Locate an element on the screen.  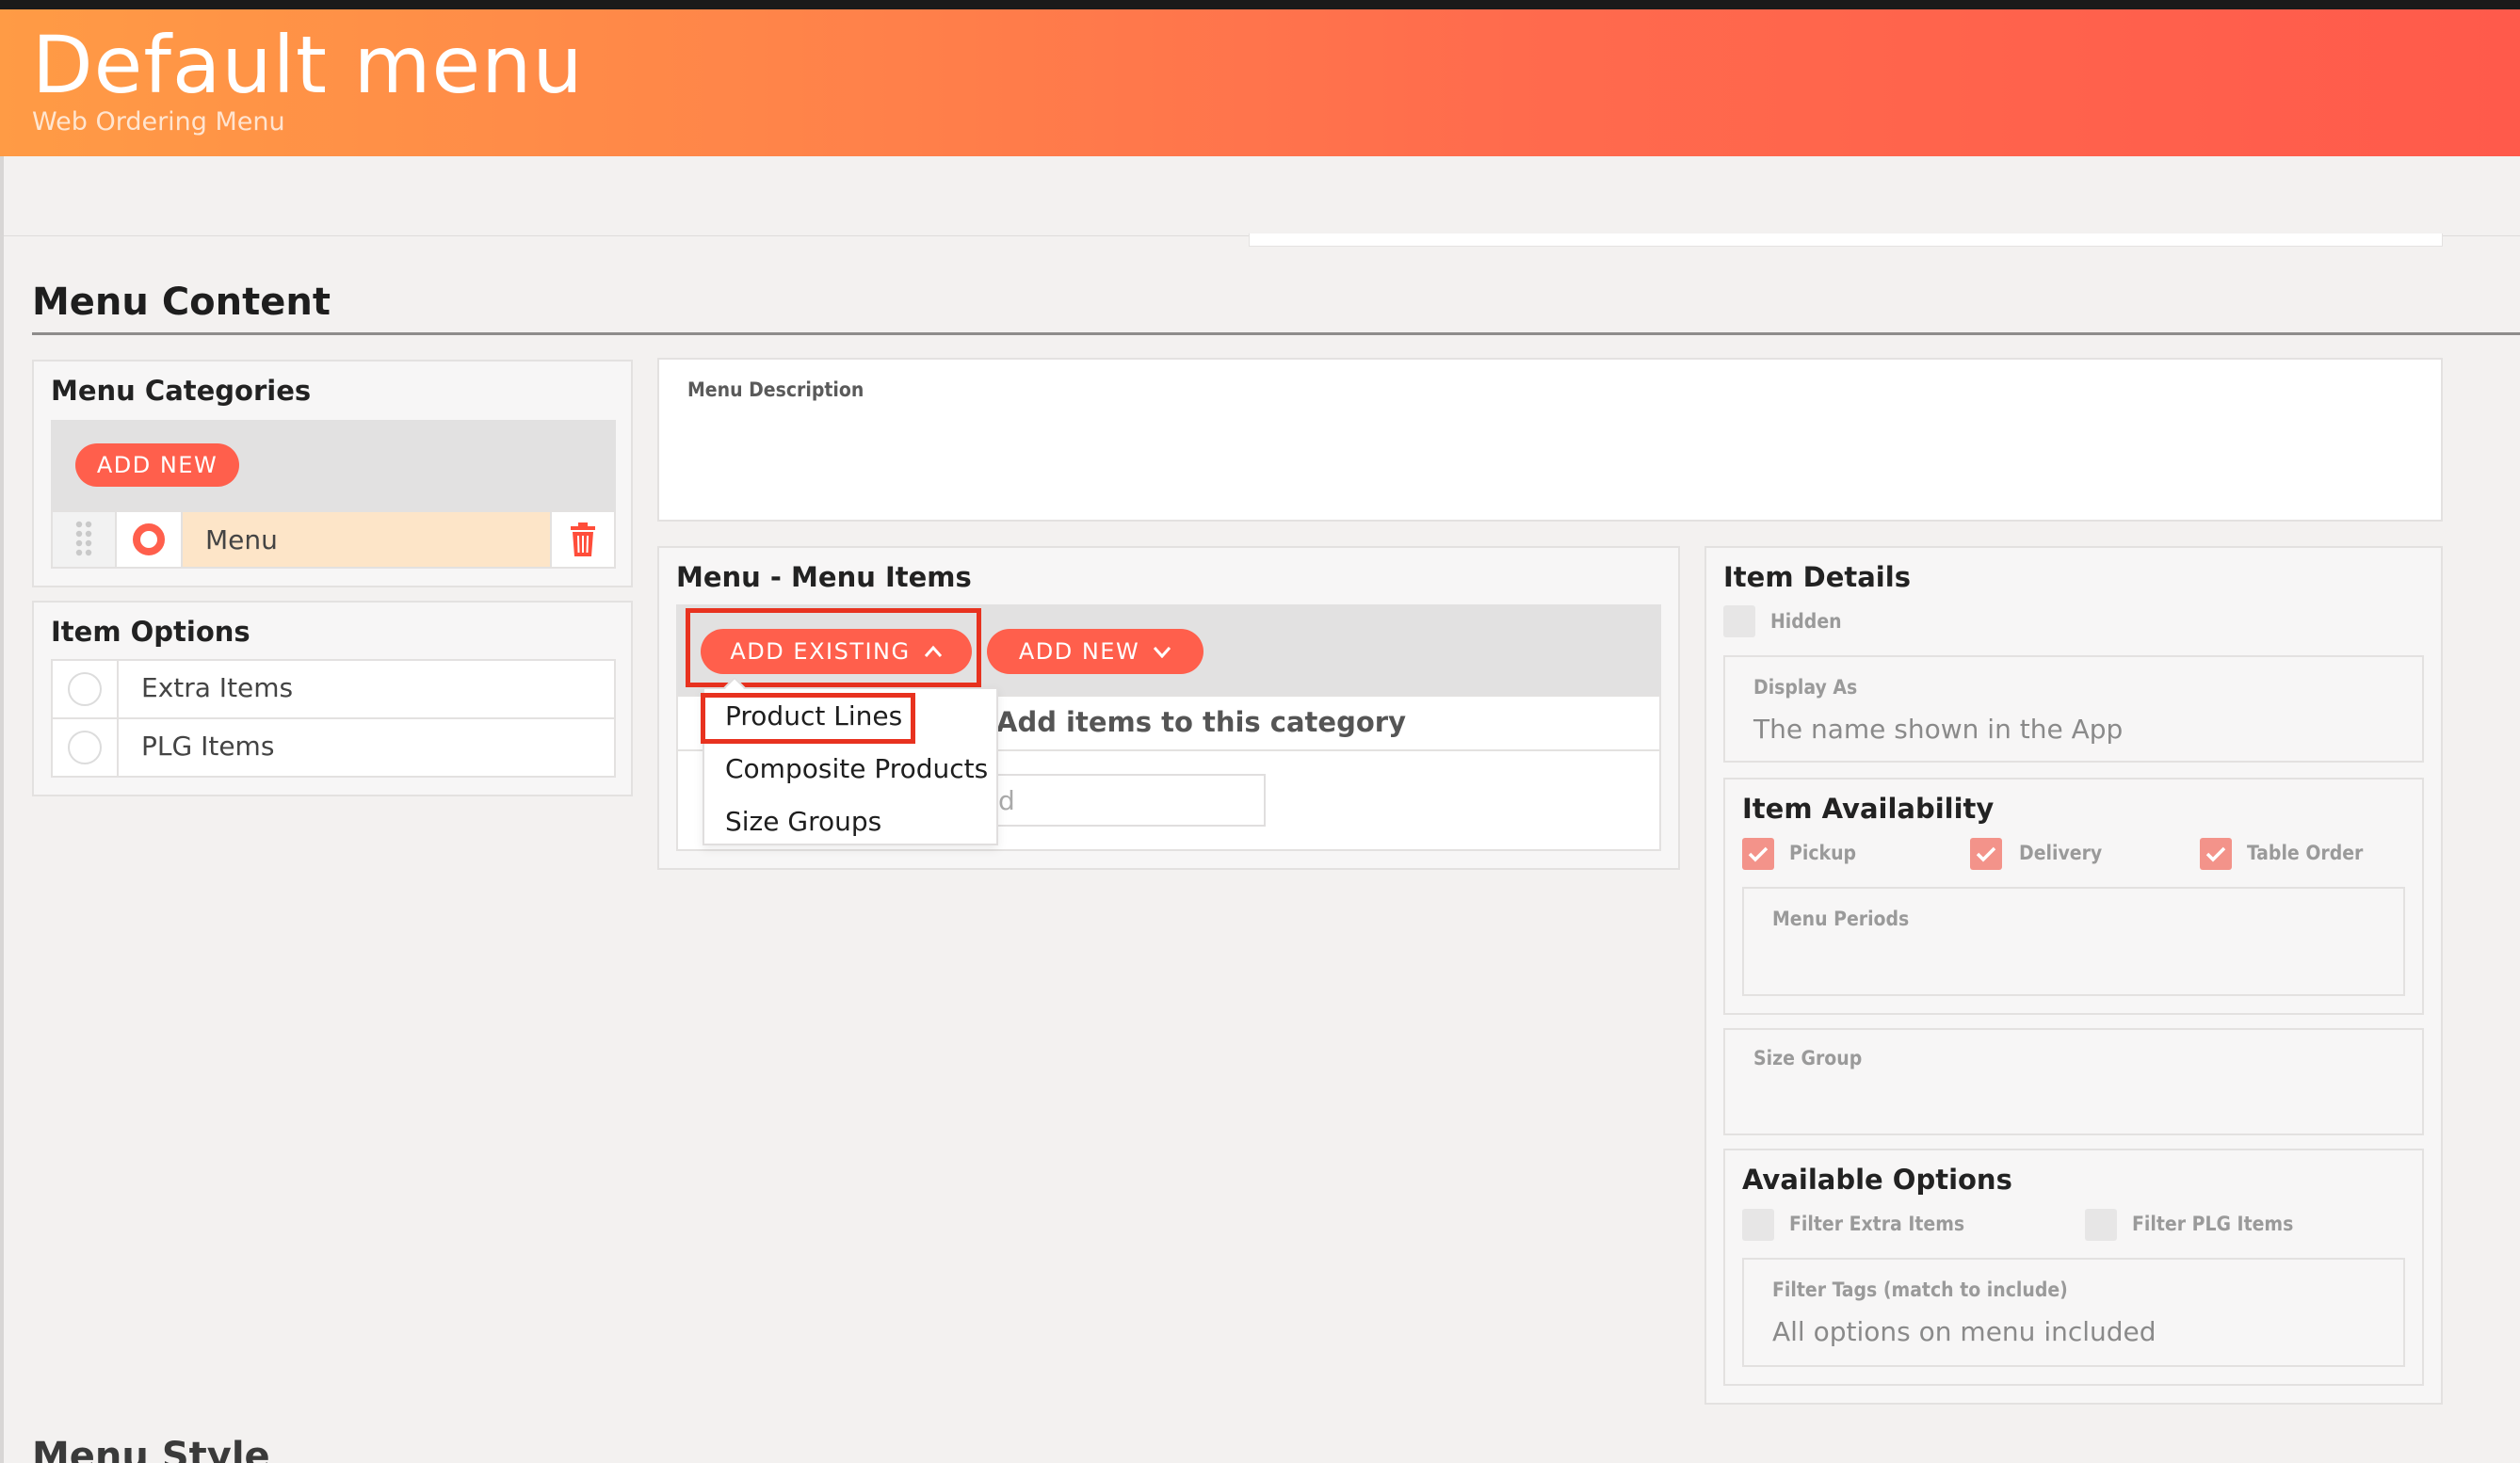
item-option-label: PLG Items is located at coordinates (208, 746).